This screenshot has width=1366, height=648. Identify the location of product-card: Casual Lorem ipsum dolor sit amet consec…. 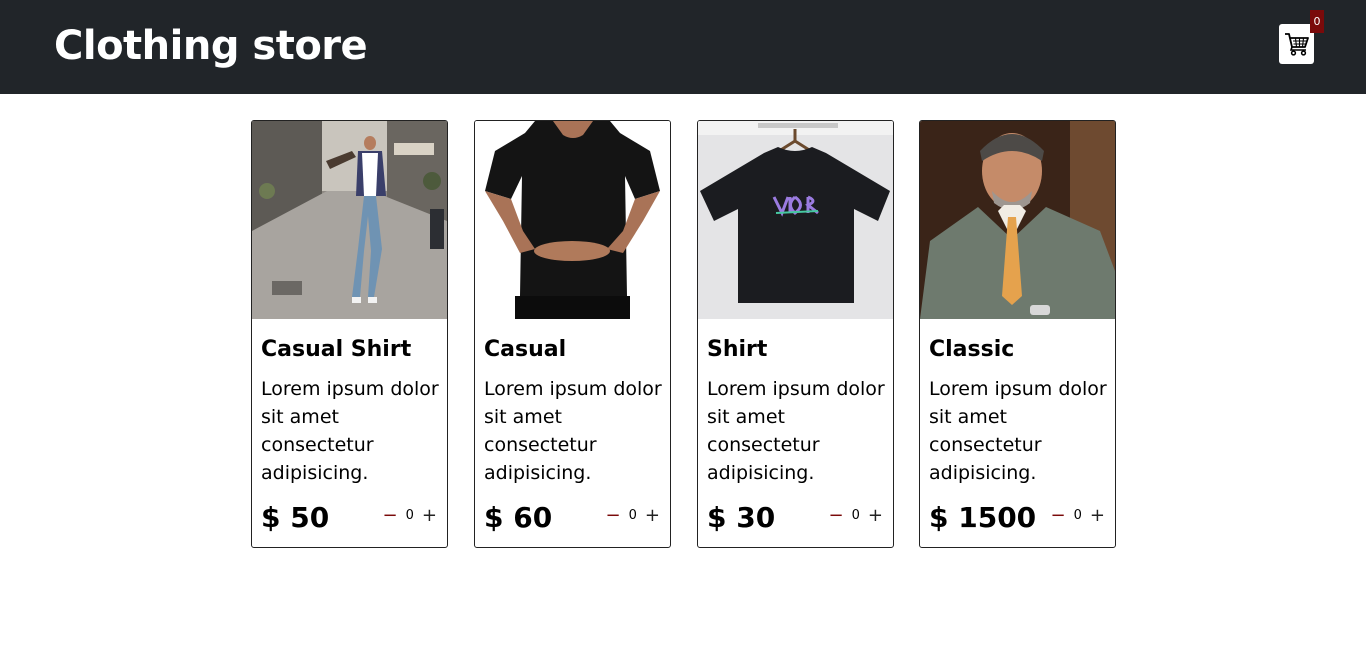
(572, 334).